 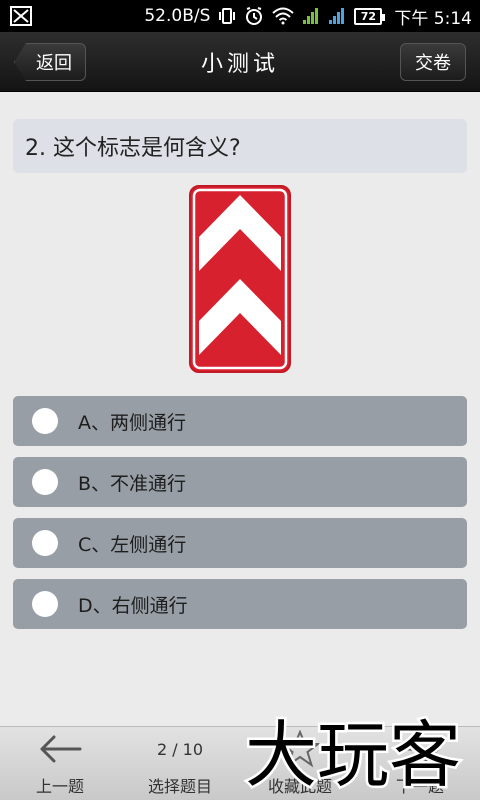 What do you see at coordinates (283, 16) in the screenshot?
I see `wifi-icon` at bounding box center [283, 16].